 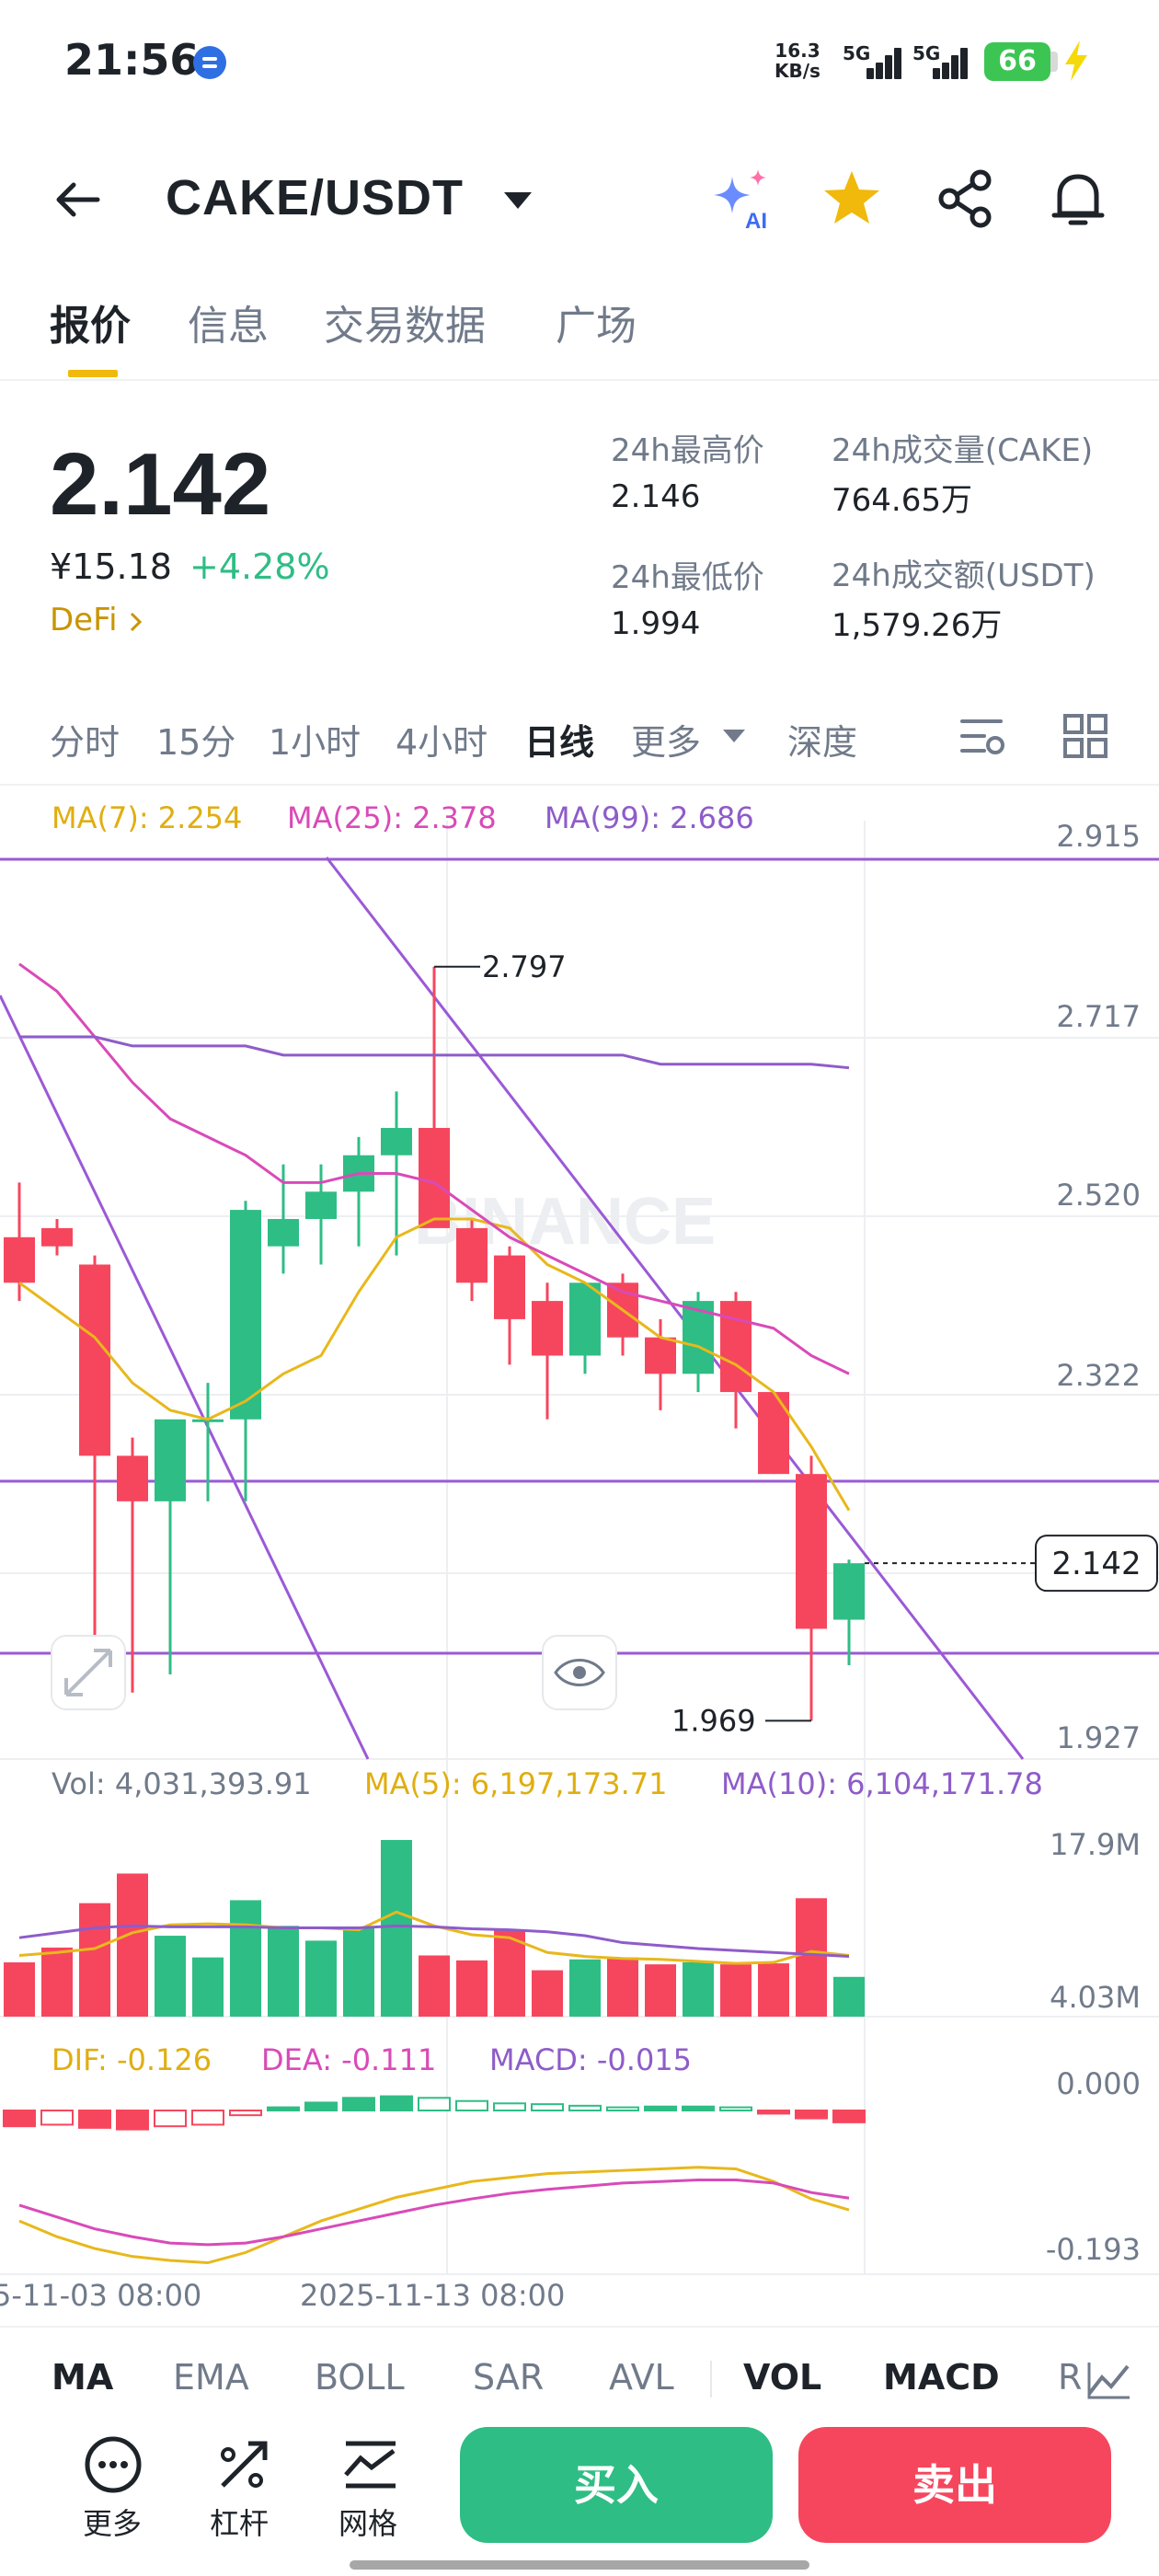 What do you see at coordinates (1076, 60) in the screenshot?
I see `charging-bolt-icon` at bounding box center [1076, 60].